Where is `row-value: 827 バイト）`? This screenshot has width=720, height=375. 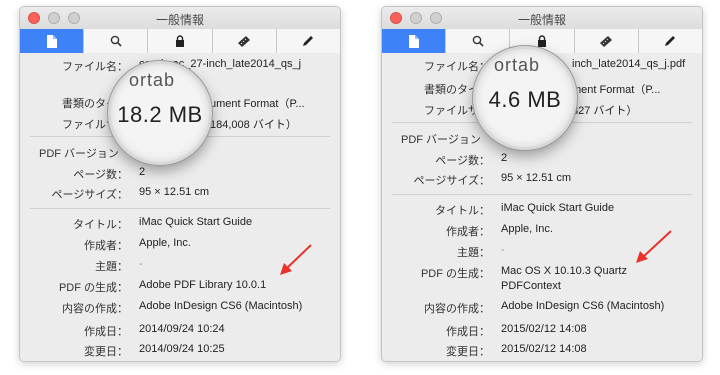 row-value: 827 バイト） is located at coordinates (605, 111).